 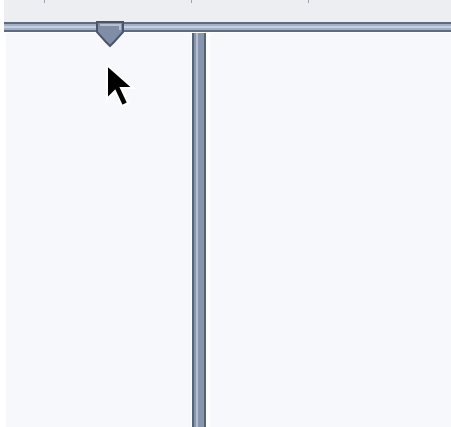 I want to click on indent-marker-icon, so click(x=111, y=35).